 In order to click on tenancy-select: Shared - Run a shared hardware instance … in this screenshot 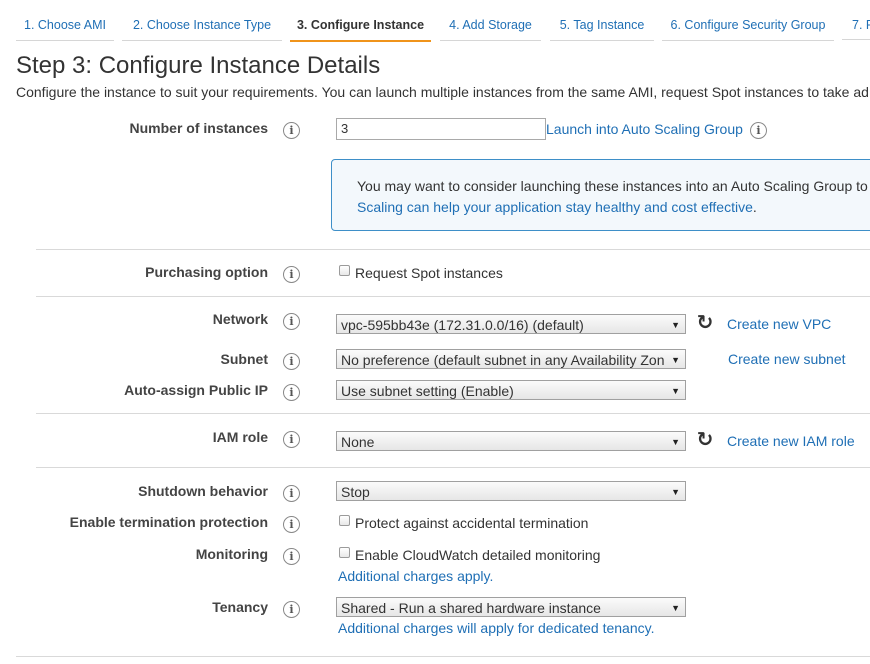, I will do `click(511, 607)`.